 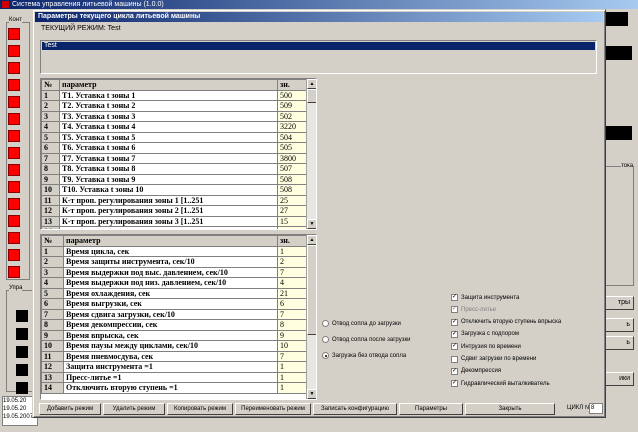 I want to click on option-checkbox: ✓ Защита инструмента, so click(x=485, y=297).